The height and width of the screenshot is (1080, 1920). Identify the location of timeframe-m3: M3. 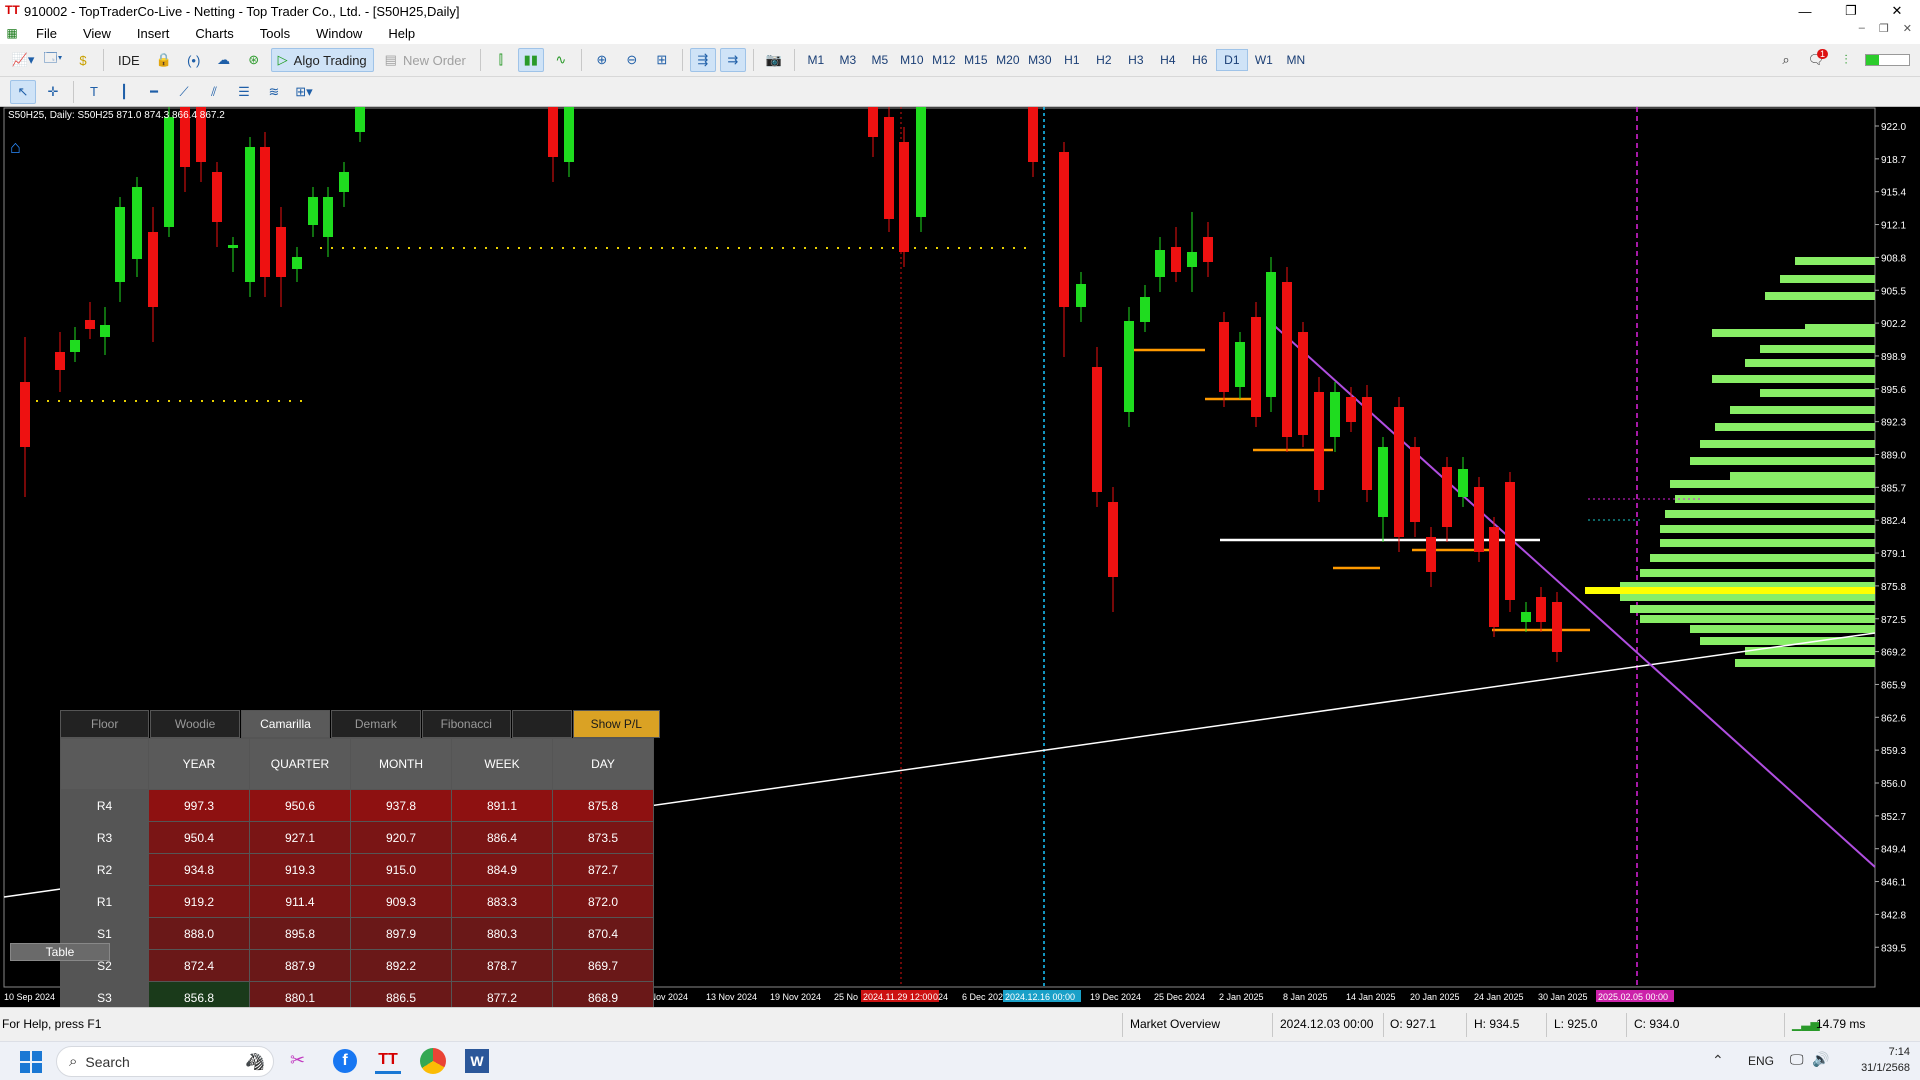
(848, 60).